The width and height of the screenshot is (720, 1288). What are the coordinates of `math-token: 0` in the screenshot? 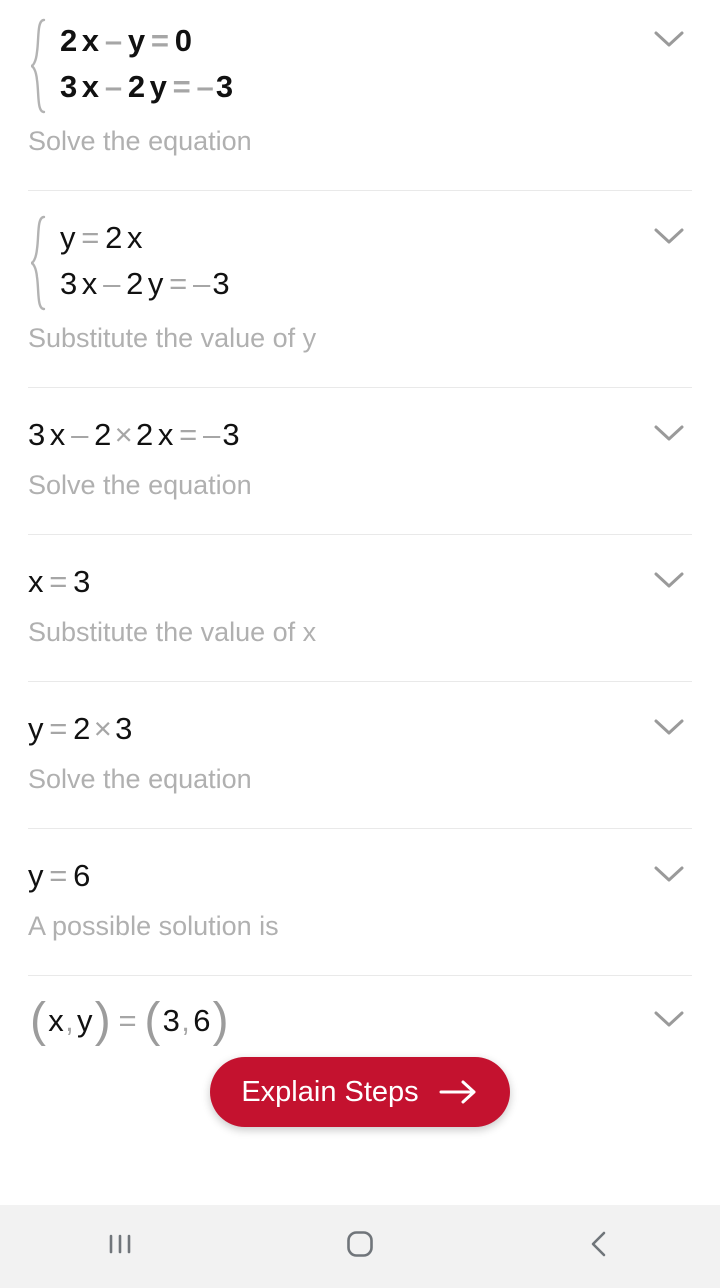 It's located at (183, 40).